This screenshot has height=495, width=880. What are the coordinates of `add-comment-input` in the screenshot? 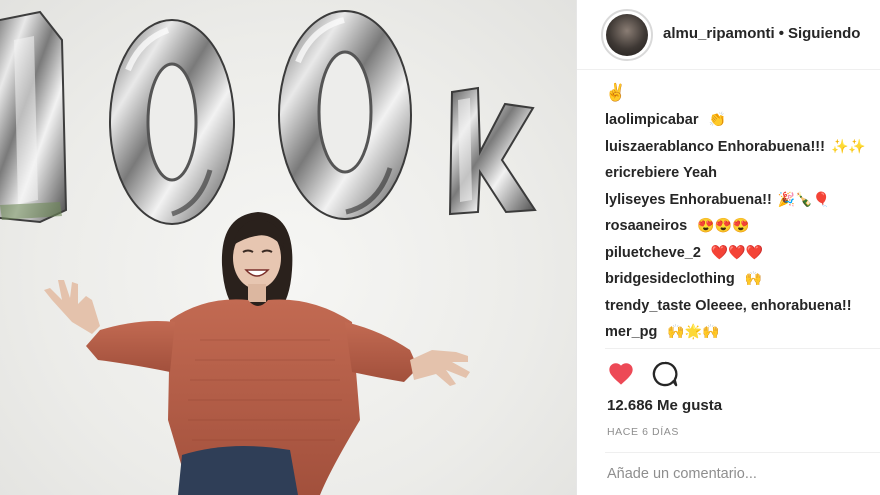 It's located at (737, 474).